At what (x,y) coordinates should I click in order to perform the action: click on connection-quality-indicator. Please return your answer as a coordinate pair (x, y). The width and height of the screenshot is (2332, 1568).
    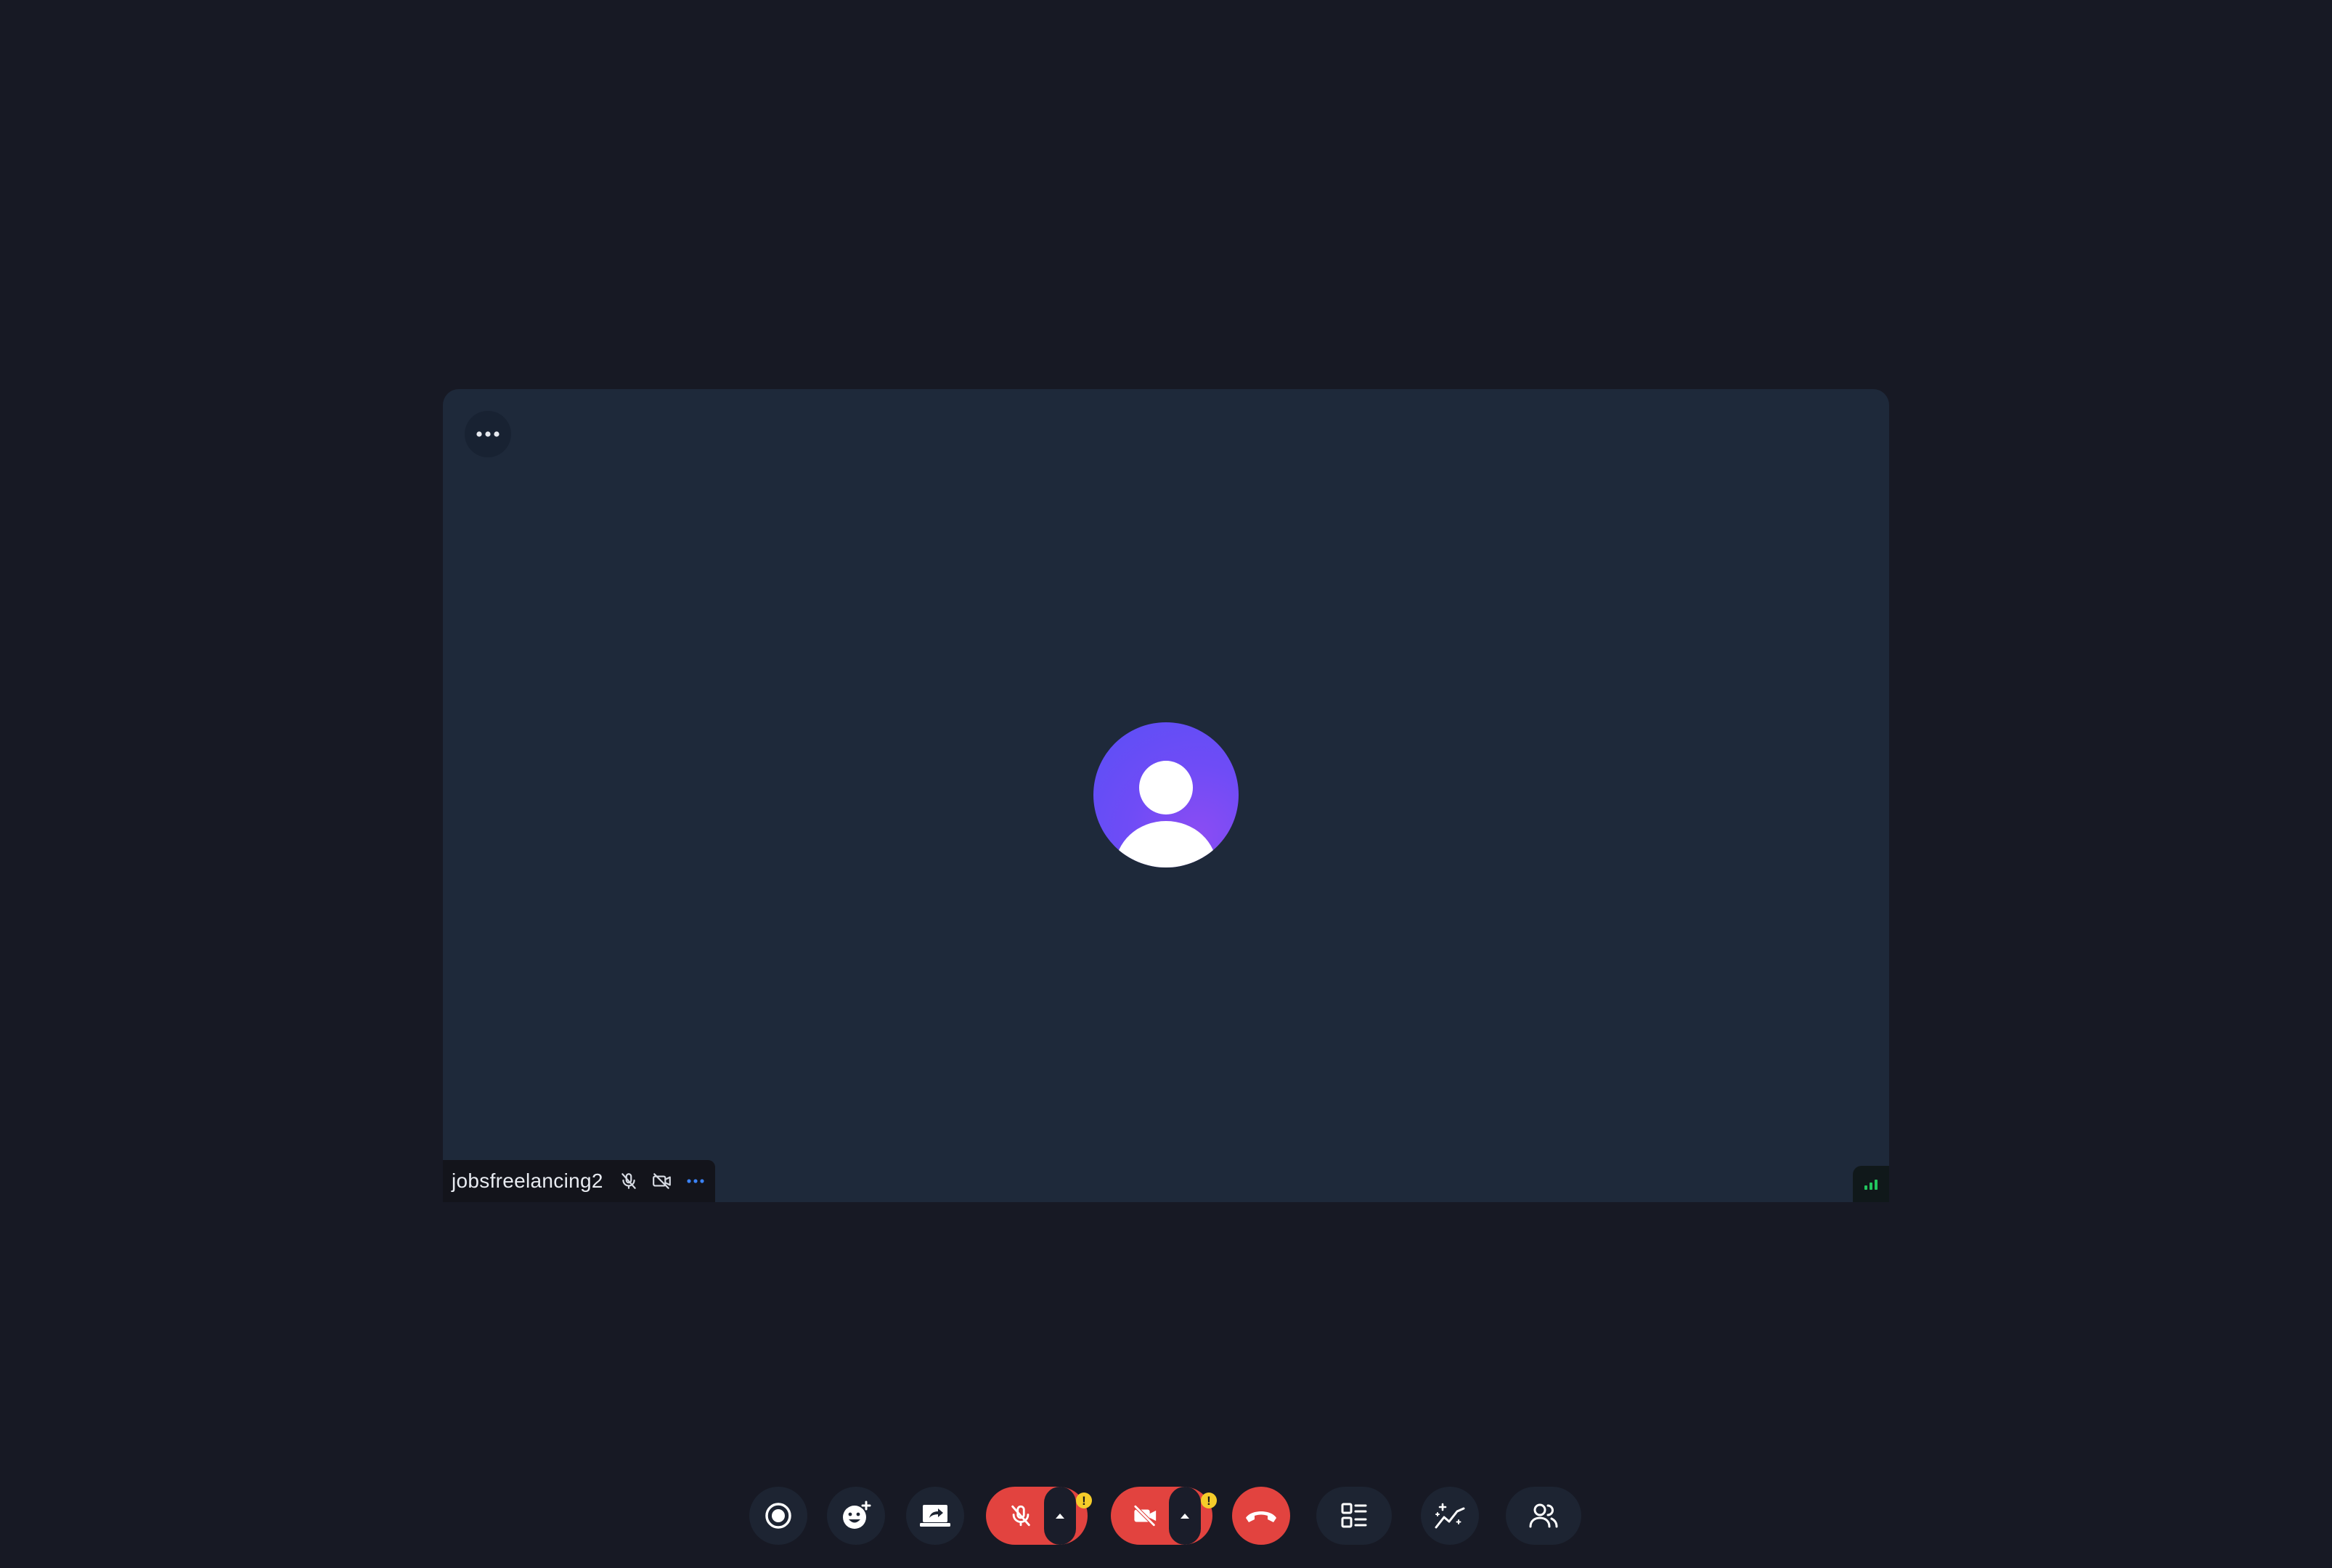
    Looking at the image, I should click on (1871, 1184).